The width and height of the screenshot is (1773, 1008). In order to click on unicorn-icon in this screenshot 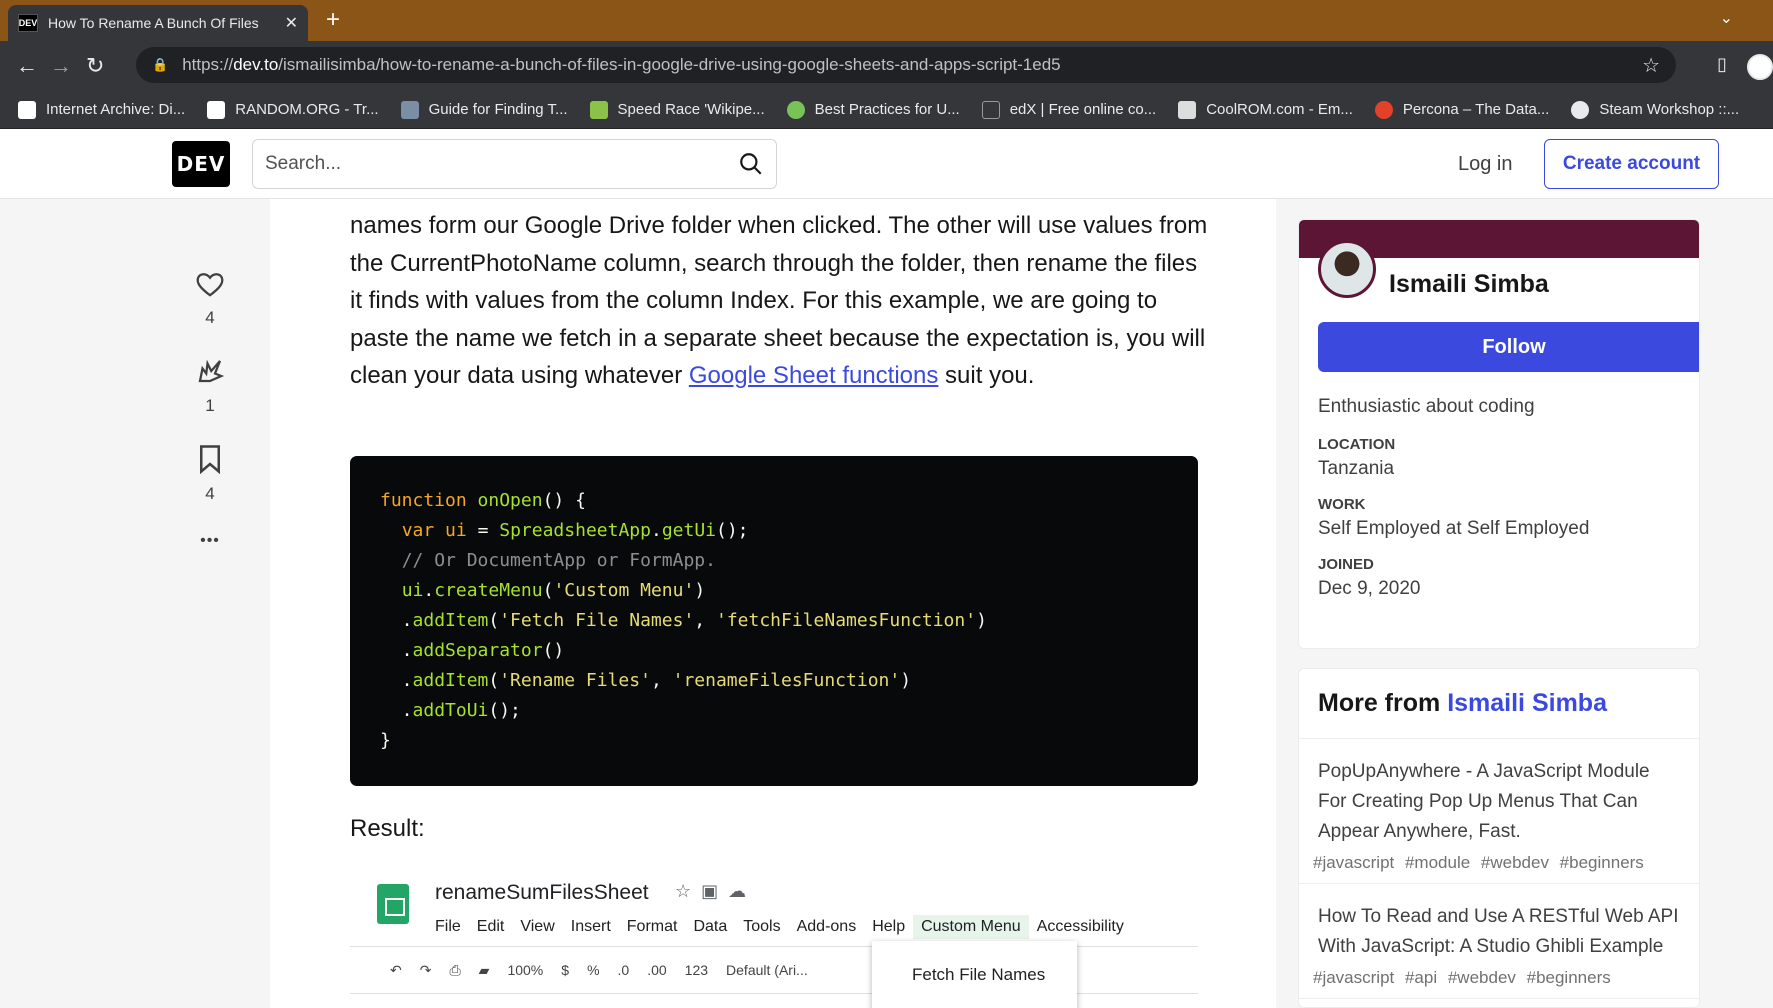, I will do `click(210, 371)`.